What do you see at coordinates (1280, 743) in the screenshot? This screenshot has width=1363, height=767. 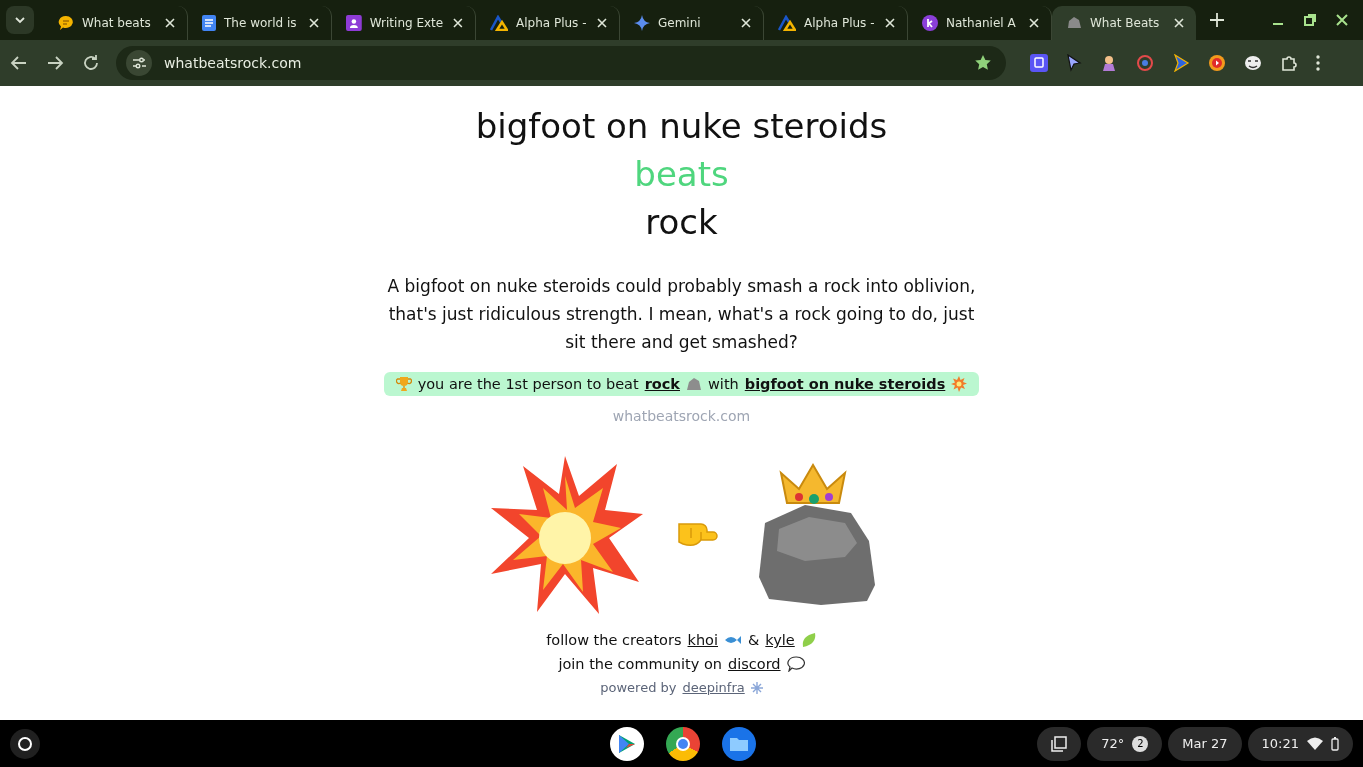 I see `clock-text: 10:21` at bounding box center [1280, 743].